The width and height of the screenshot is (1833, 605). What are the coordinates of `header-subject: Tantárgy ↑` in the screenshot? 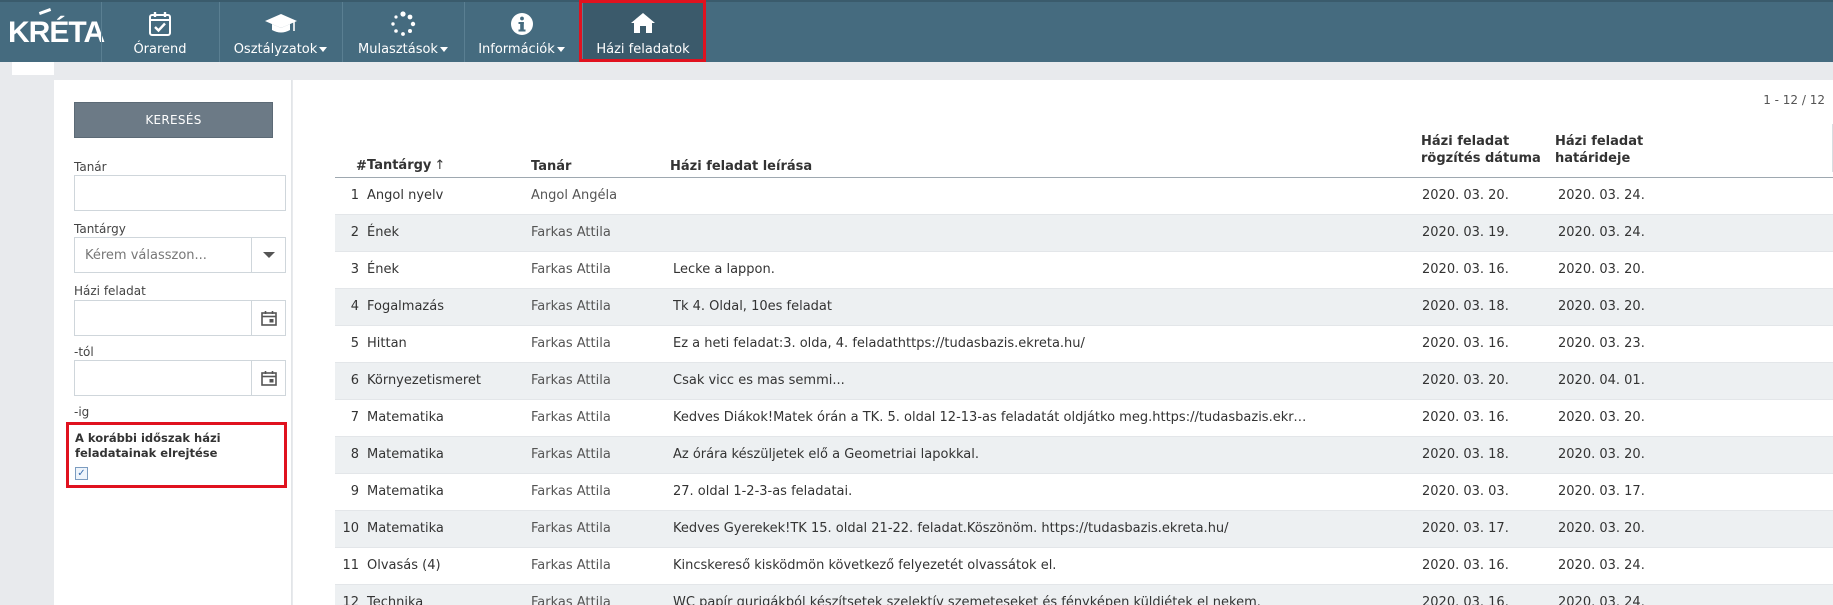 It's located at (406, 165).